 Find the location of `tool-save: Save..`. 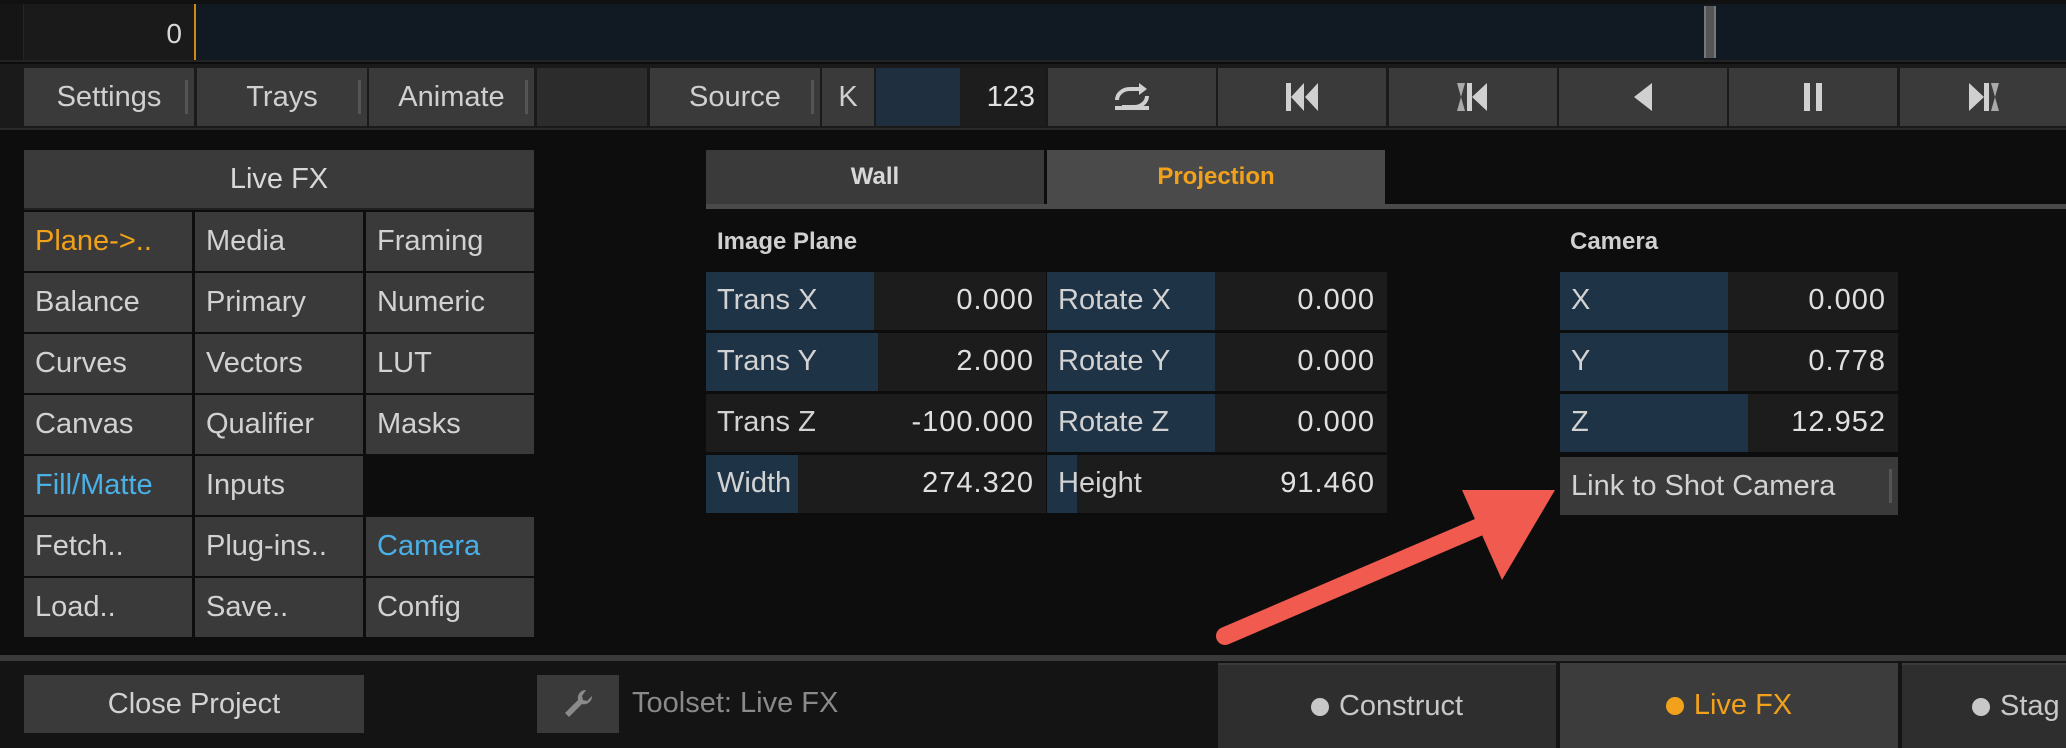

tool-save: Save.. is located at coordinates (279, 607).